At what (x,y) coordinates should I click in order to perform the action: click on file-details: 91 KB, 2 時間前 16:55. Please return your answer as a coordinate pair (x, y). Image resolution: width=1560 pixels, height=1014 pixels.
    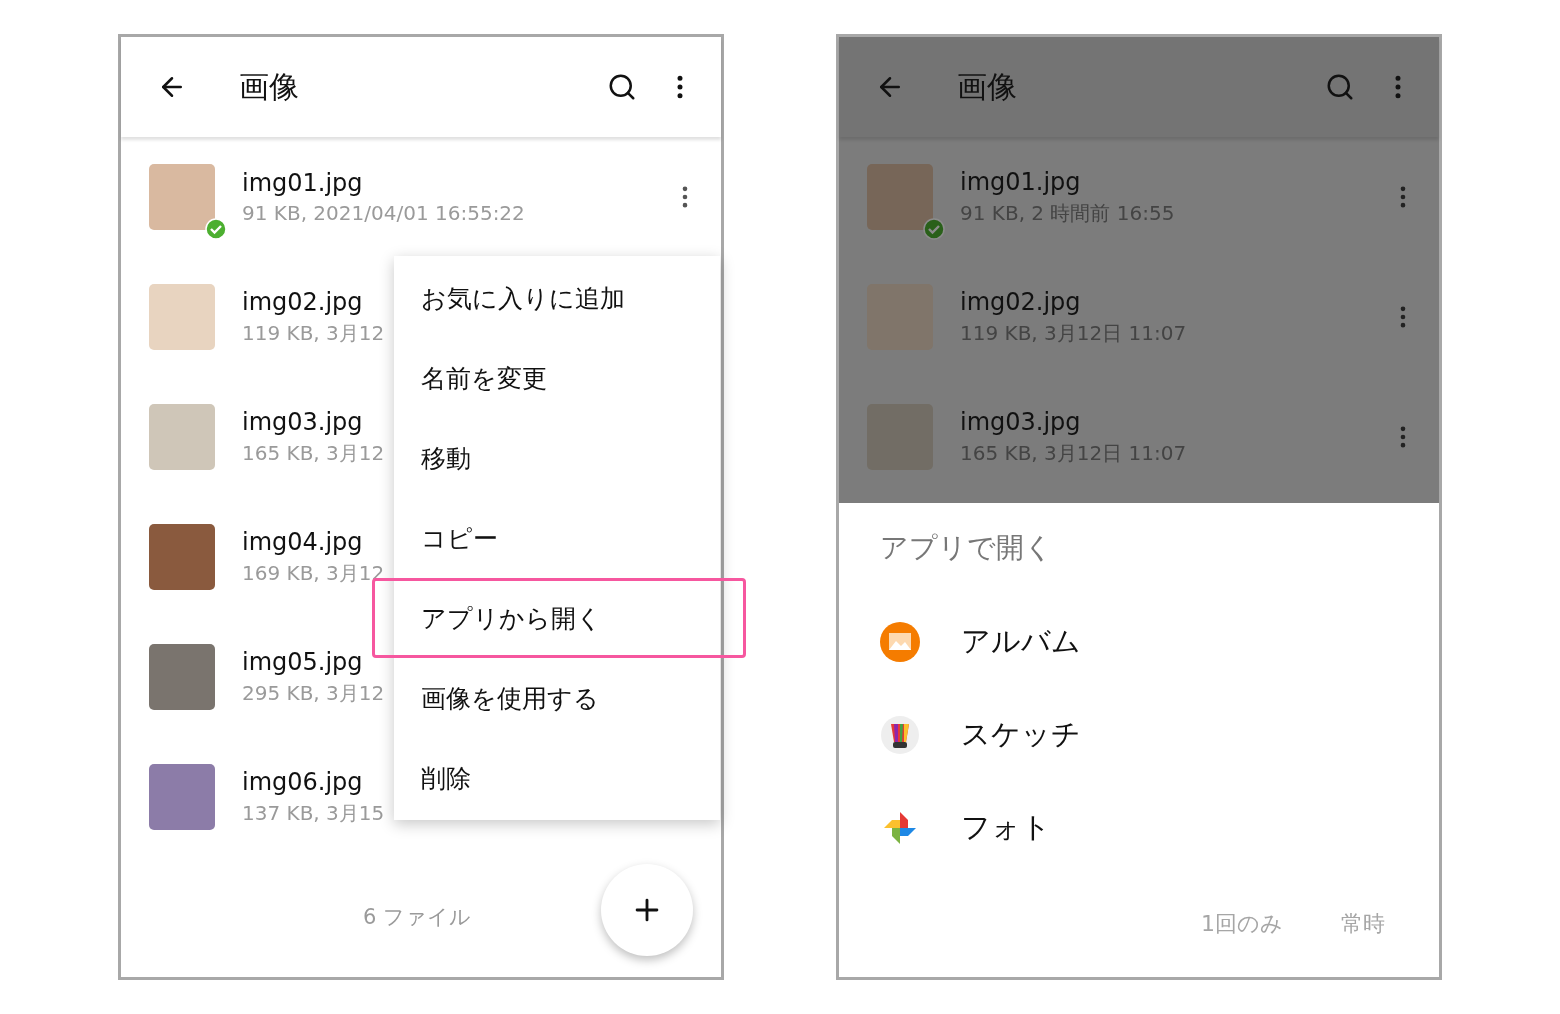
    Looking at the image, I should click on (1067, 213).